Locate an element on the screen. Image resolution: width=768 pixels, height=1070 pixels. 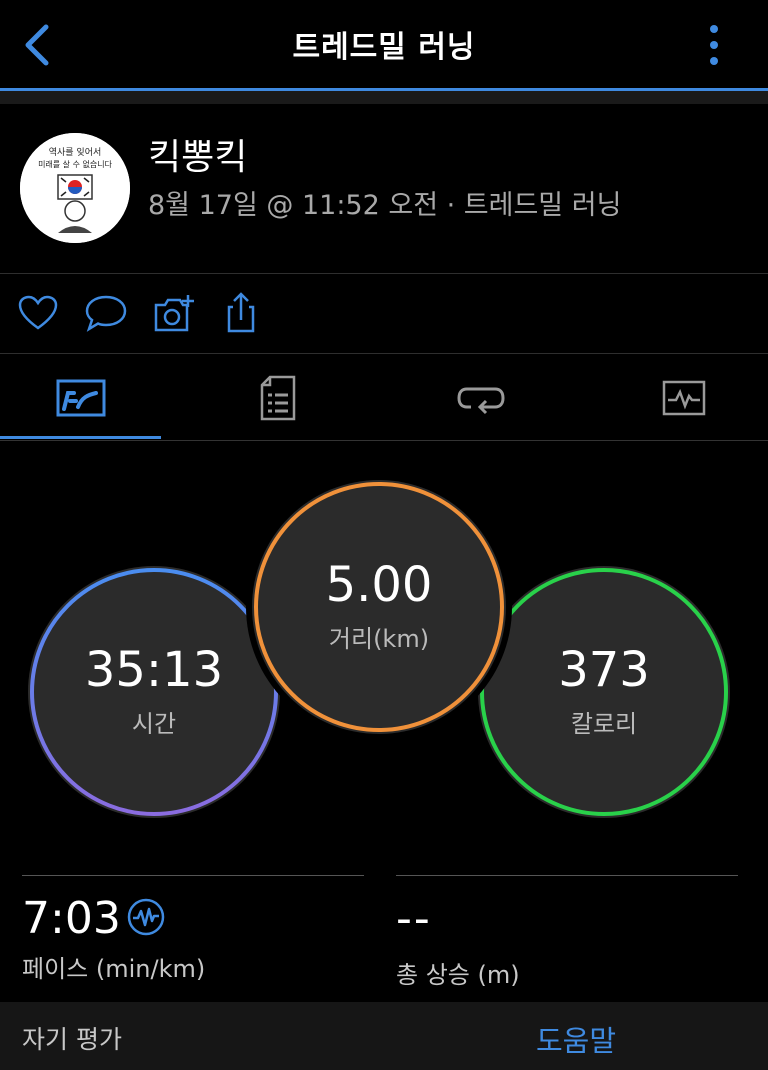
camera-plus-icon is located at coordinates (174, 313).